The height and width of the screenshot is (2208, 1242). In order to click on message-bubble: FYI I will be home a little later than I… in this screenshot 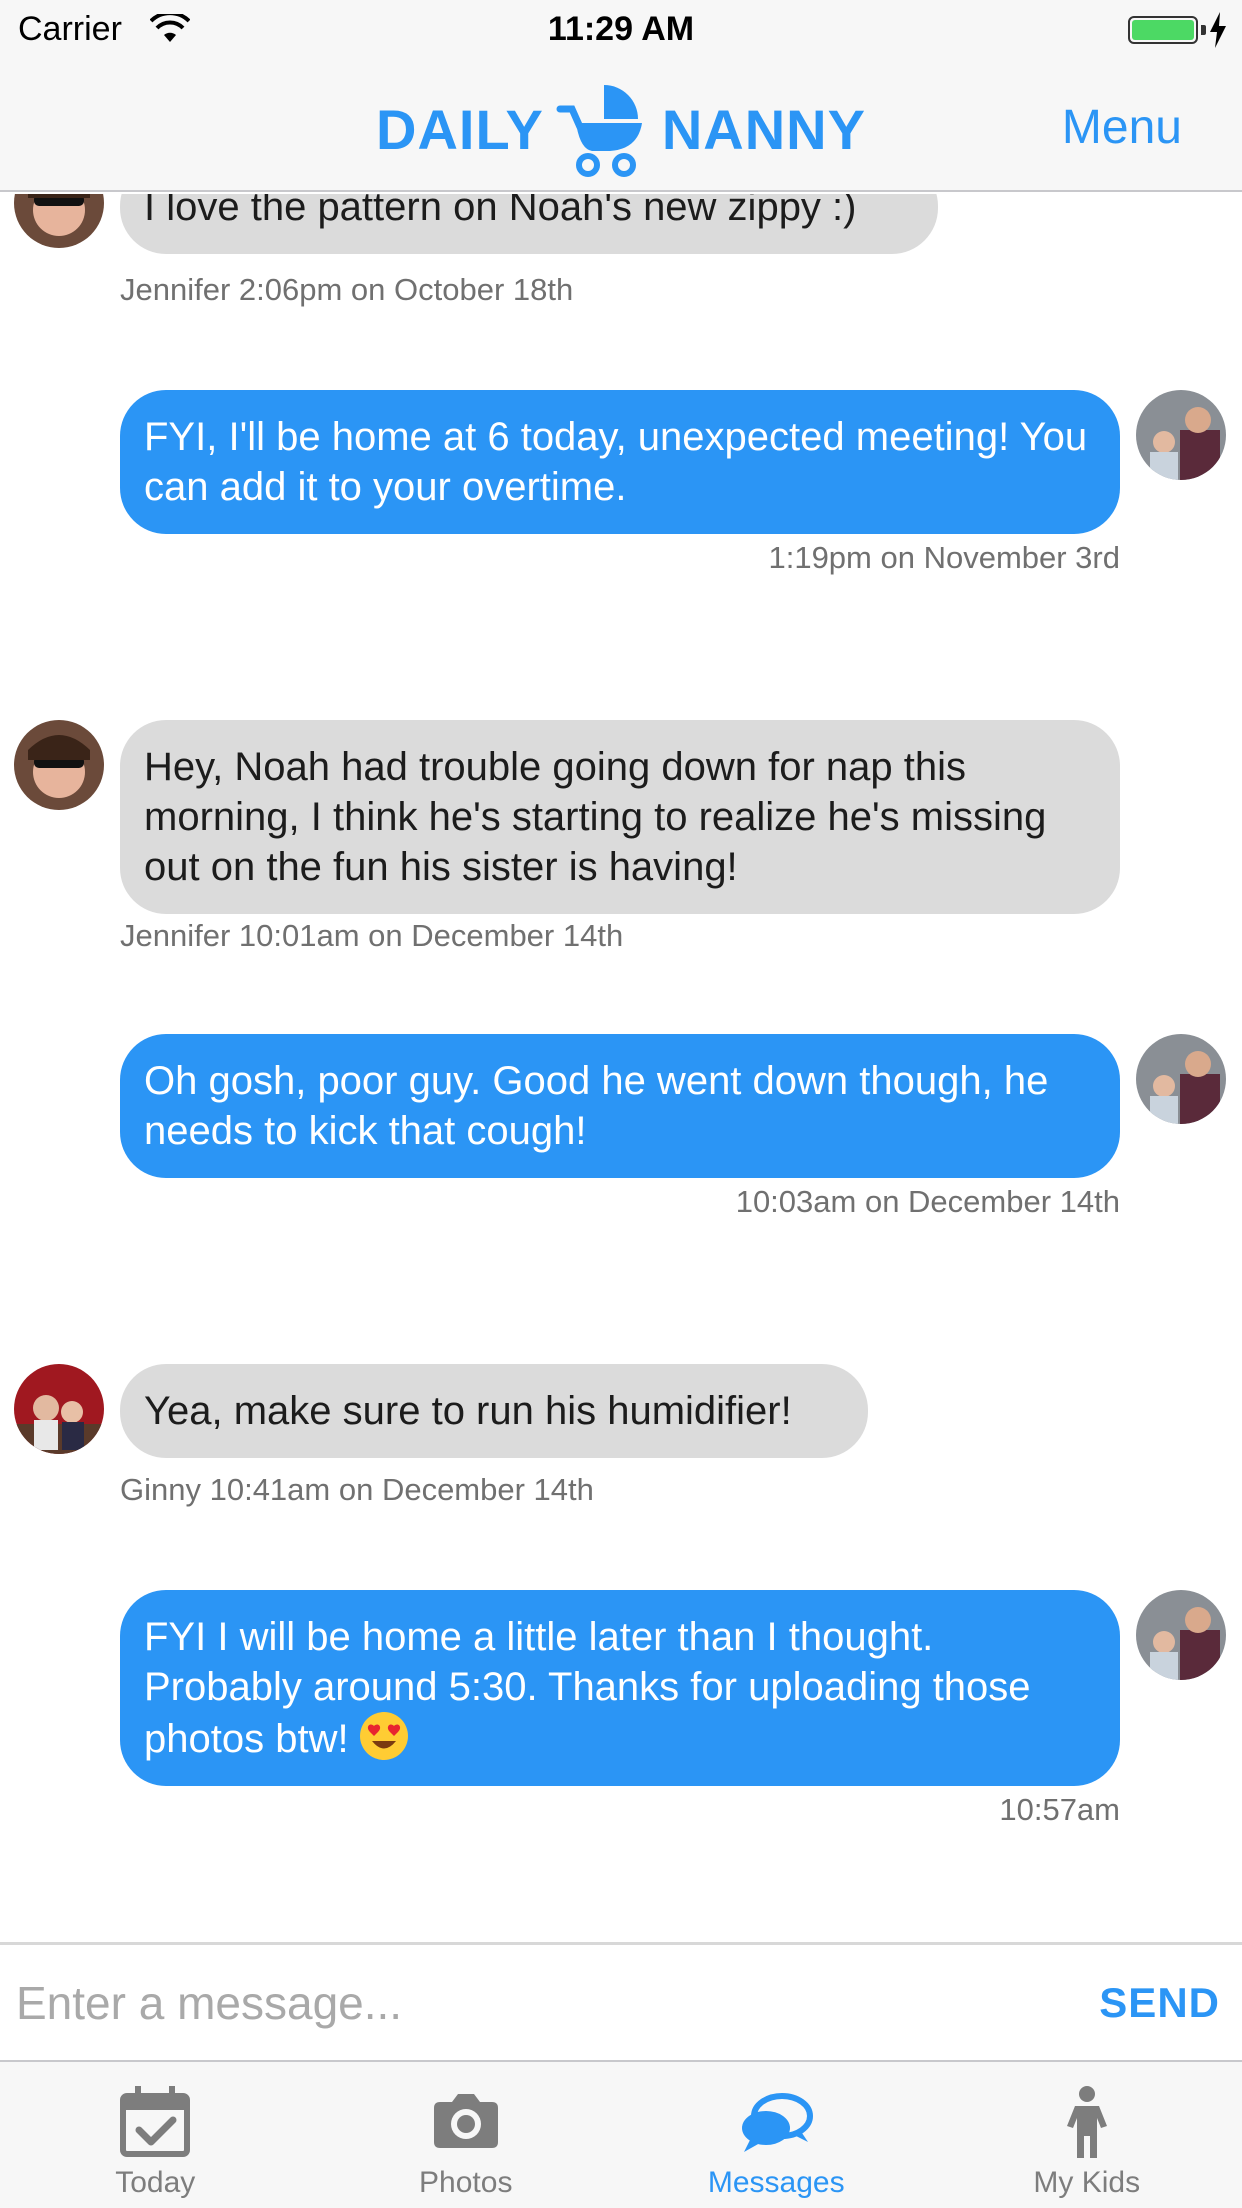, I will do `click(620, 1688)`.